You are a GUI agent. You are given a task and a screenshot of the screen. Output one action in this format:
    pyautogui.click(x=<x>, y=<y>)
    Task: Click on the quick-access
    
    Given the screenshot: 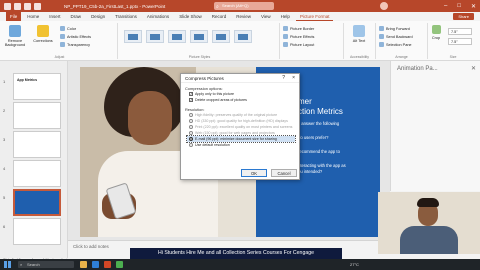 What is the action you would take?
    pyautogui.click(x=20, y=6)
    